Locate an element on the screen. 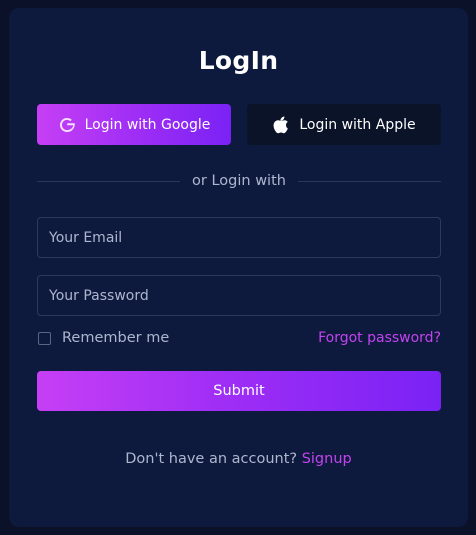 This screenshot has width=476, height=535. or-divider: or Login with is located at coordinates (239, 181).